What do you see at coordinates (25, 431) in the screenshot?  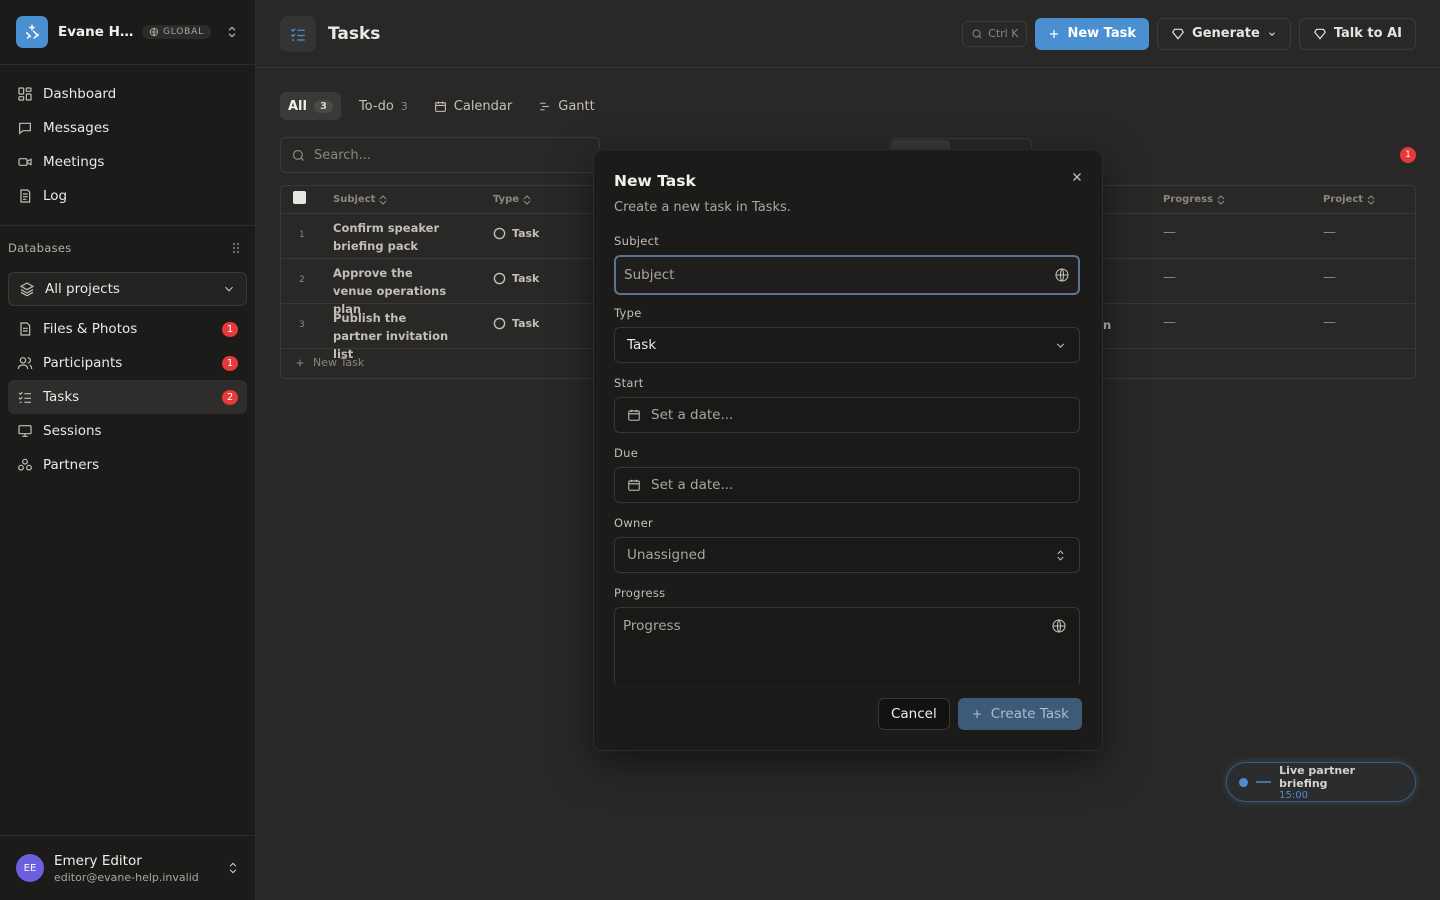 I see `presentation-icon` at bounding box center [25, 431].